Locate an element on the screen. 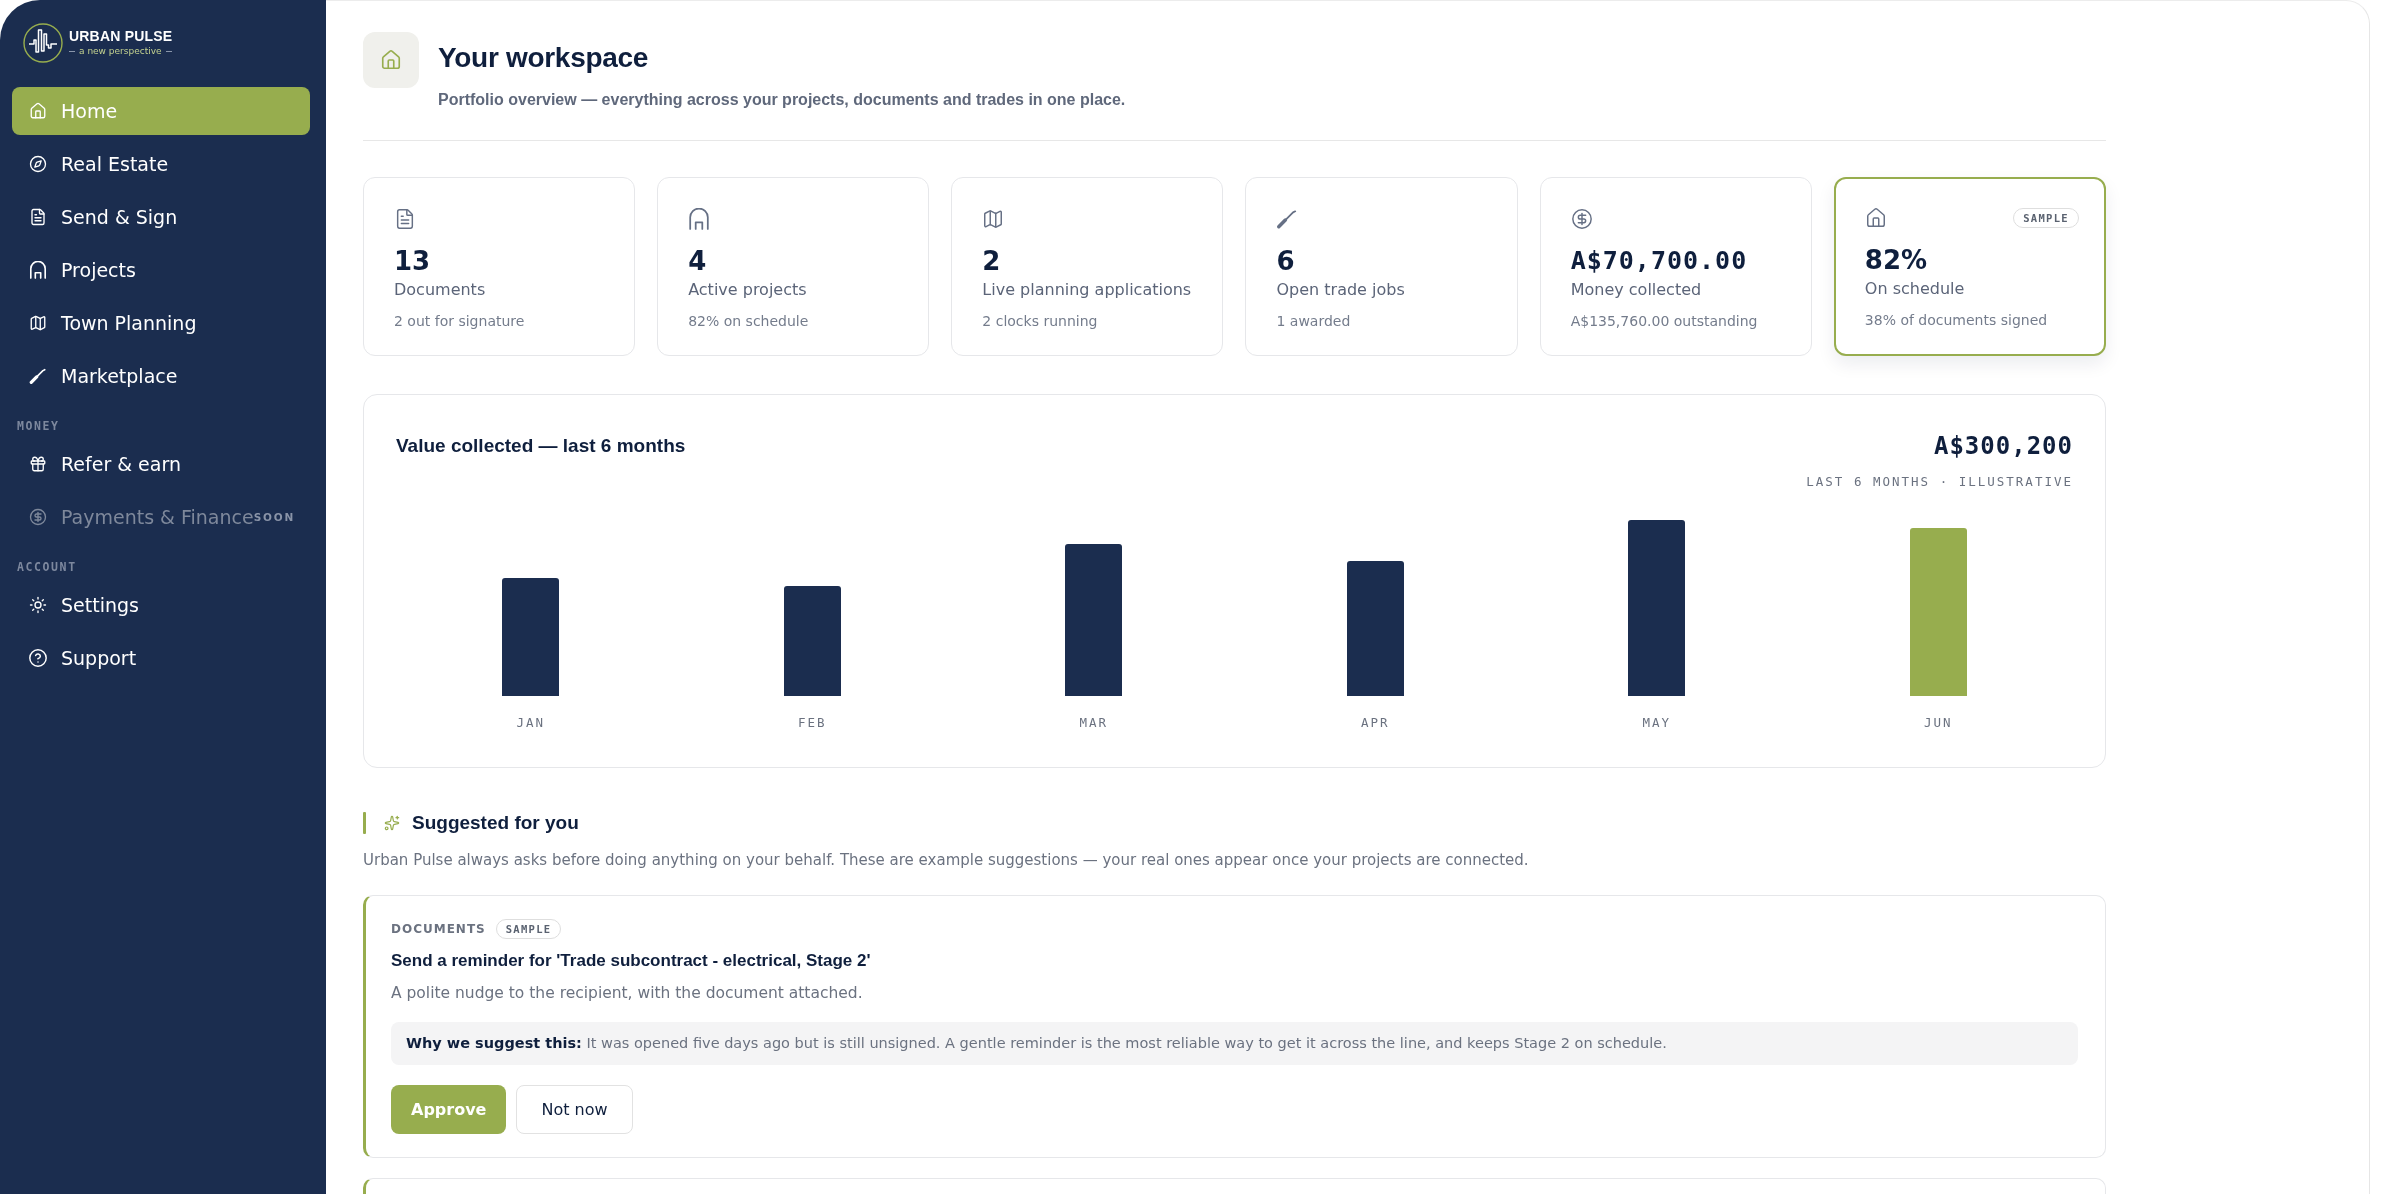 The height and width of the screenshot is (1194, 2400). stat-note: 38% of documents signed is located at coordinates (1956, 320).